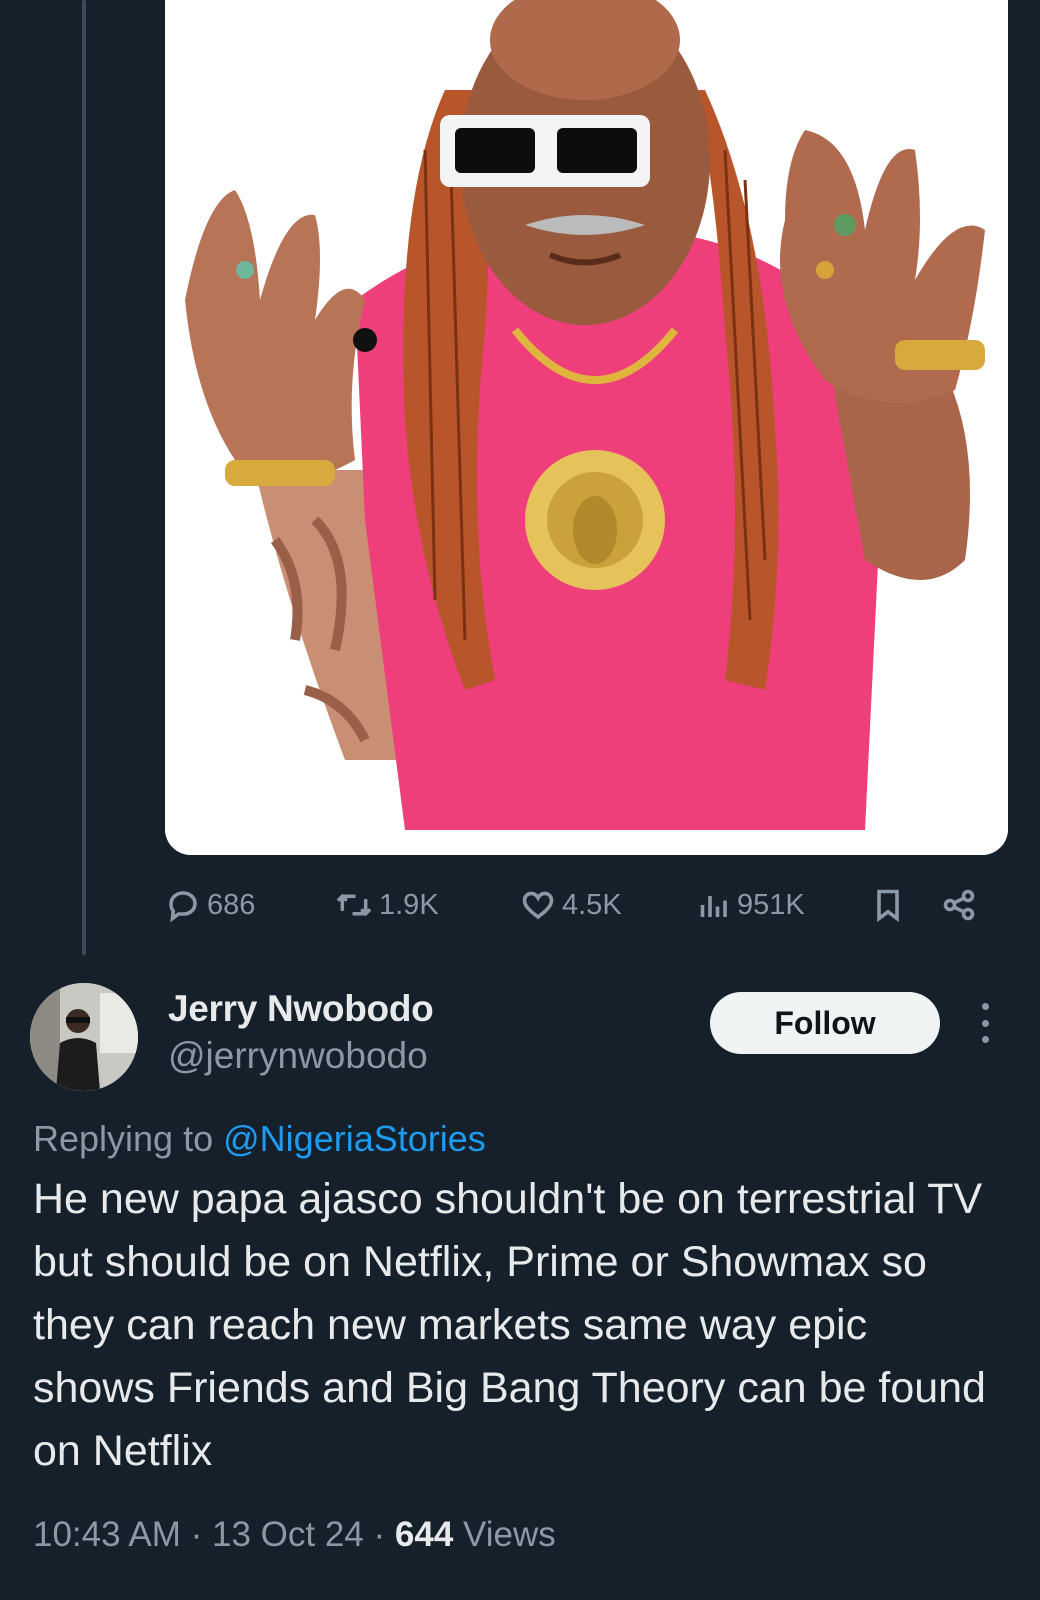 This screenshot has height=1600, width=1040. Describe the element at coordinates (354, 1138) in the screenshot. I see `replying-to-mention-link: @NigeriaStories` at that location.